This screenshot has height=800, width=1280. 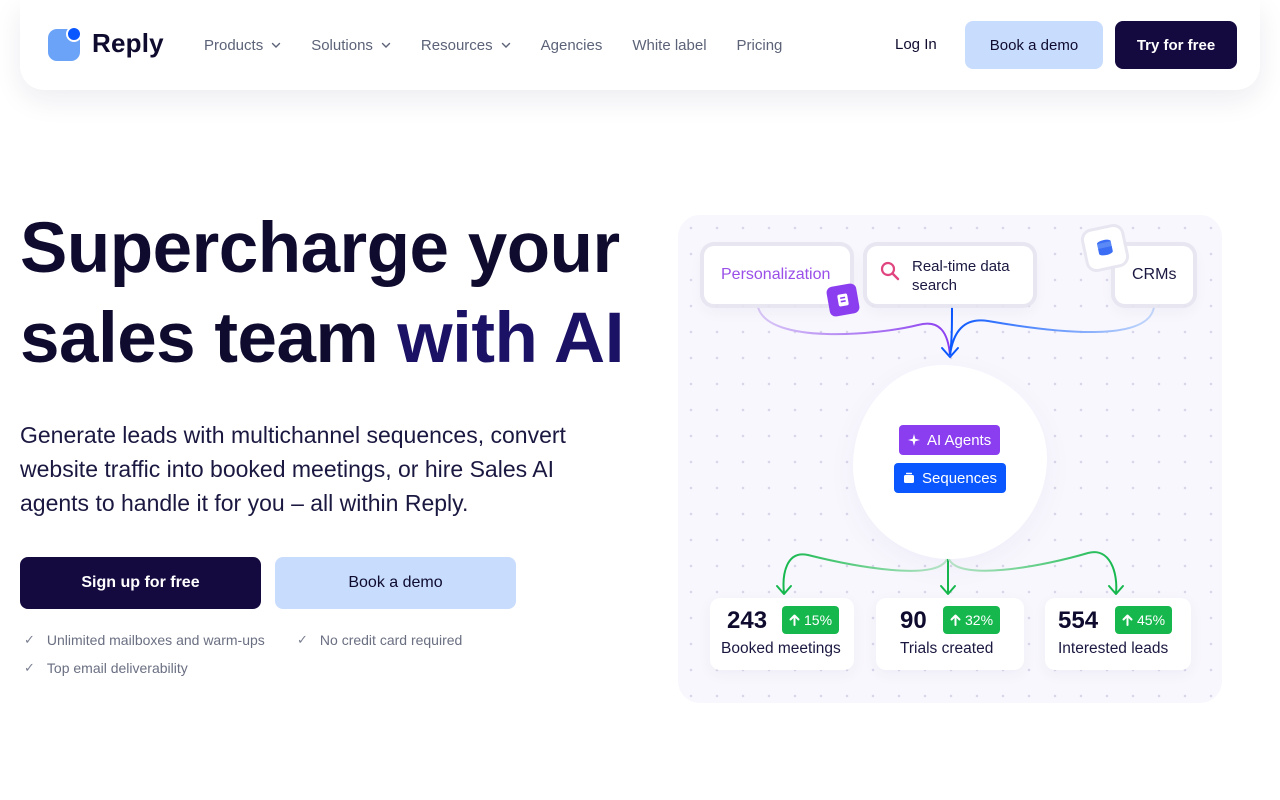 I want to click on brand-name: Reply, so click(x=128, y=42).